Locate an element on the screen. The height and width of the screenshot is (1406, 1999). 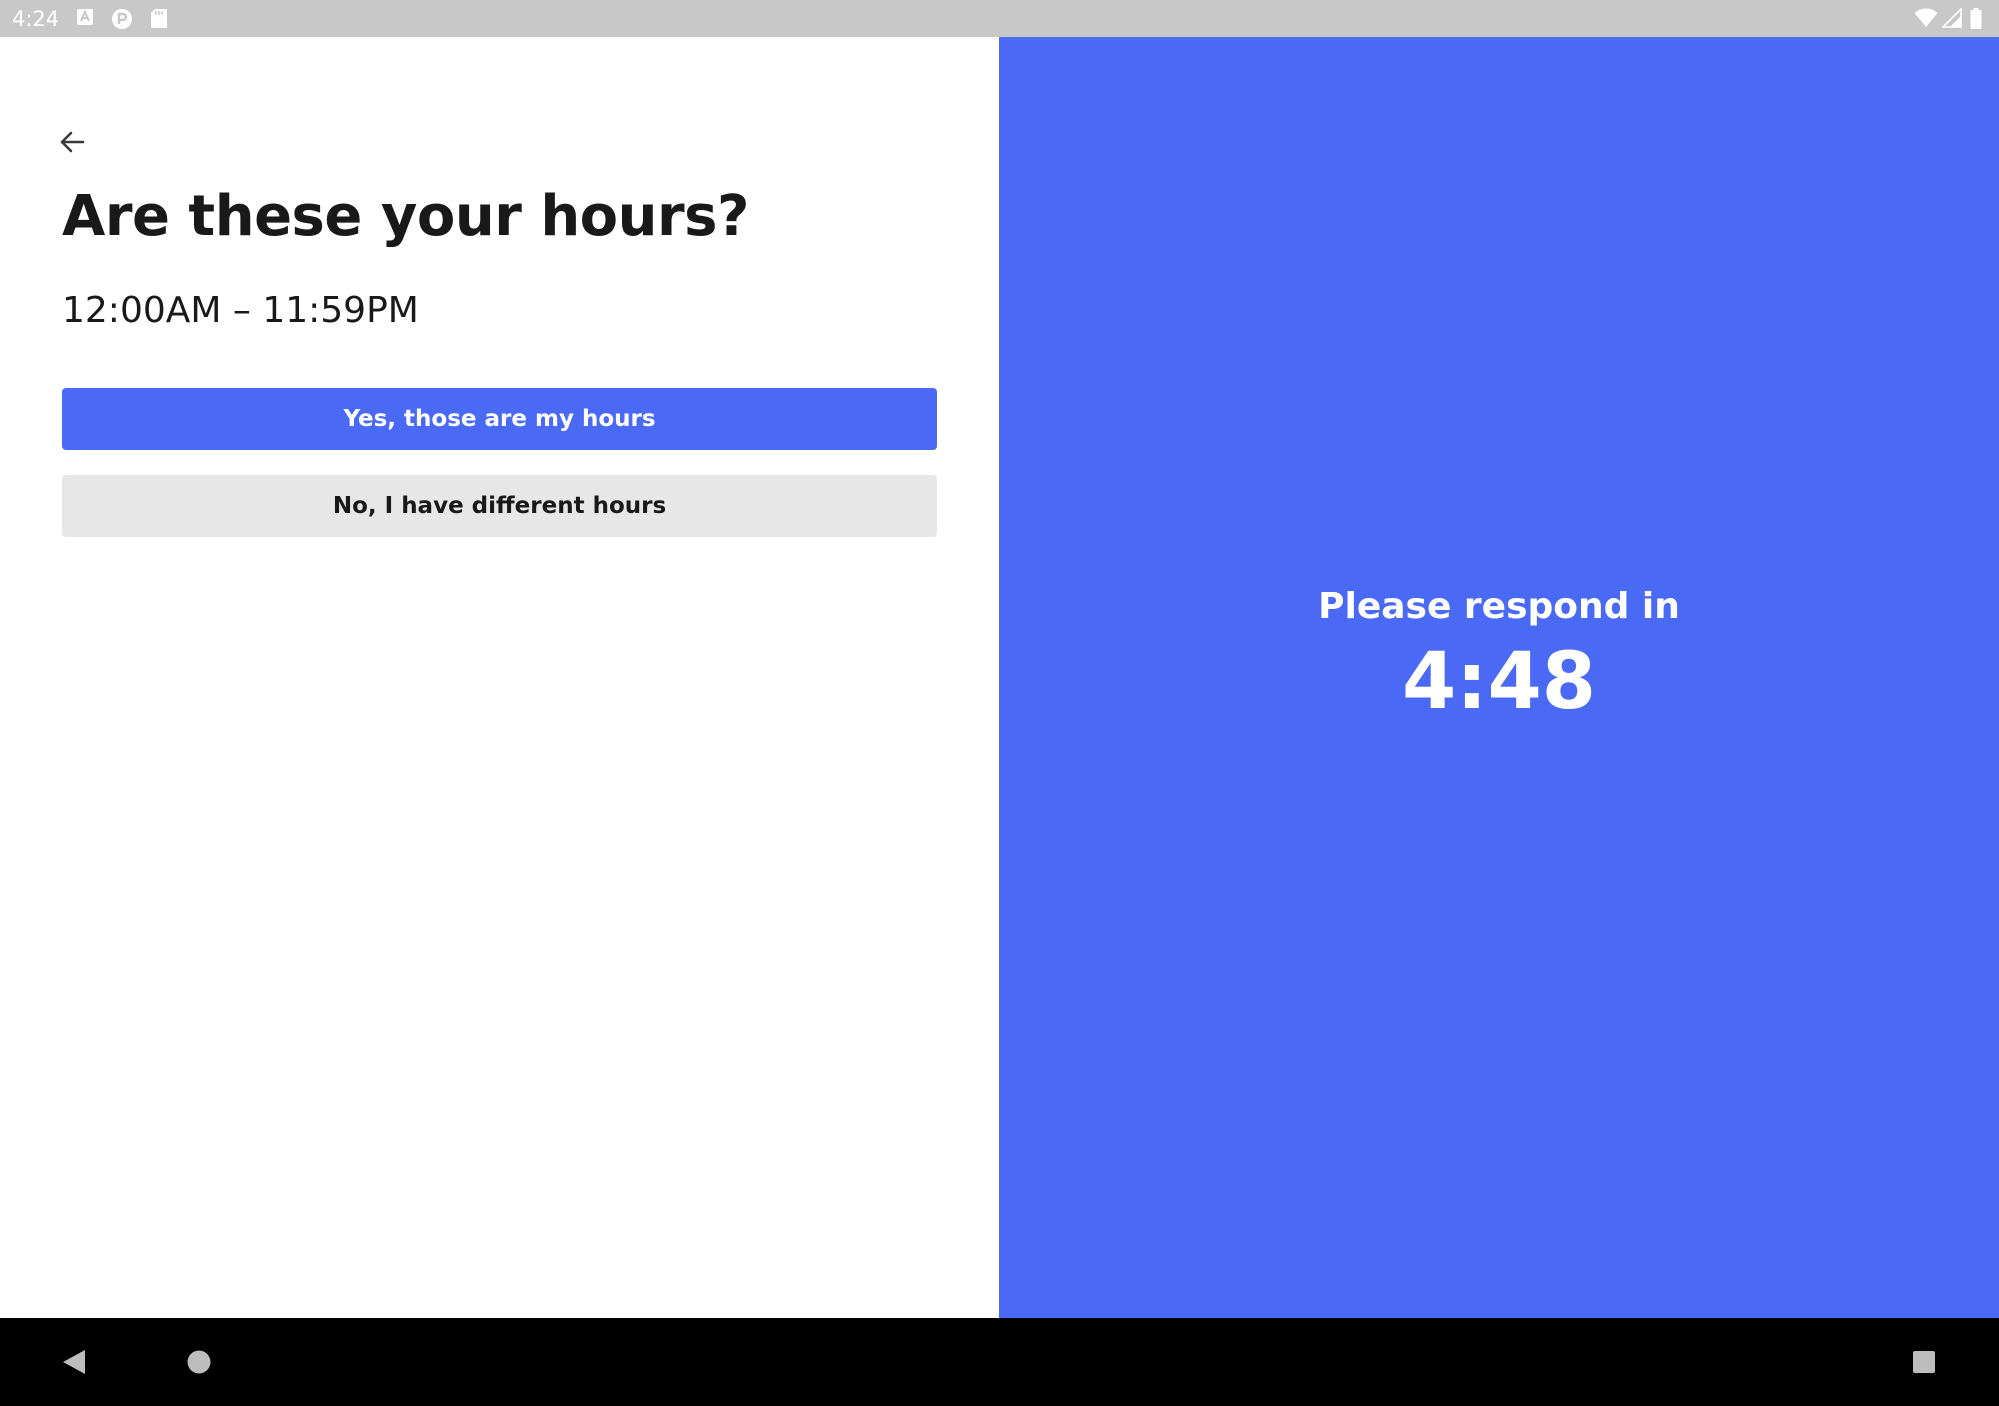
sd-card-icon is located at coordinates (159, 20).